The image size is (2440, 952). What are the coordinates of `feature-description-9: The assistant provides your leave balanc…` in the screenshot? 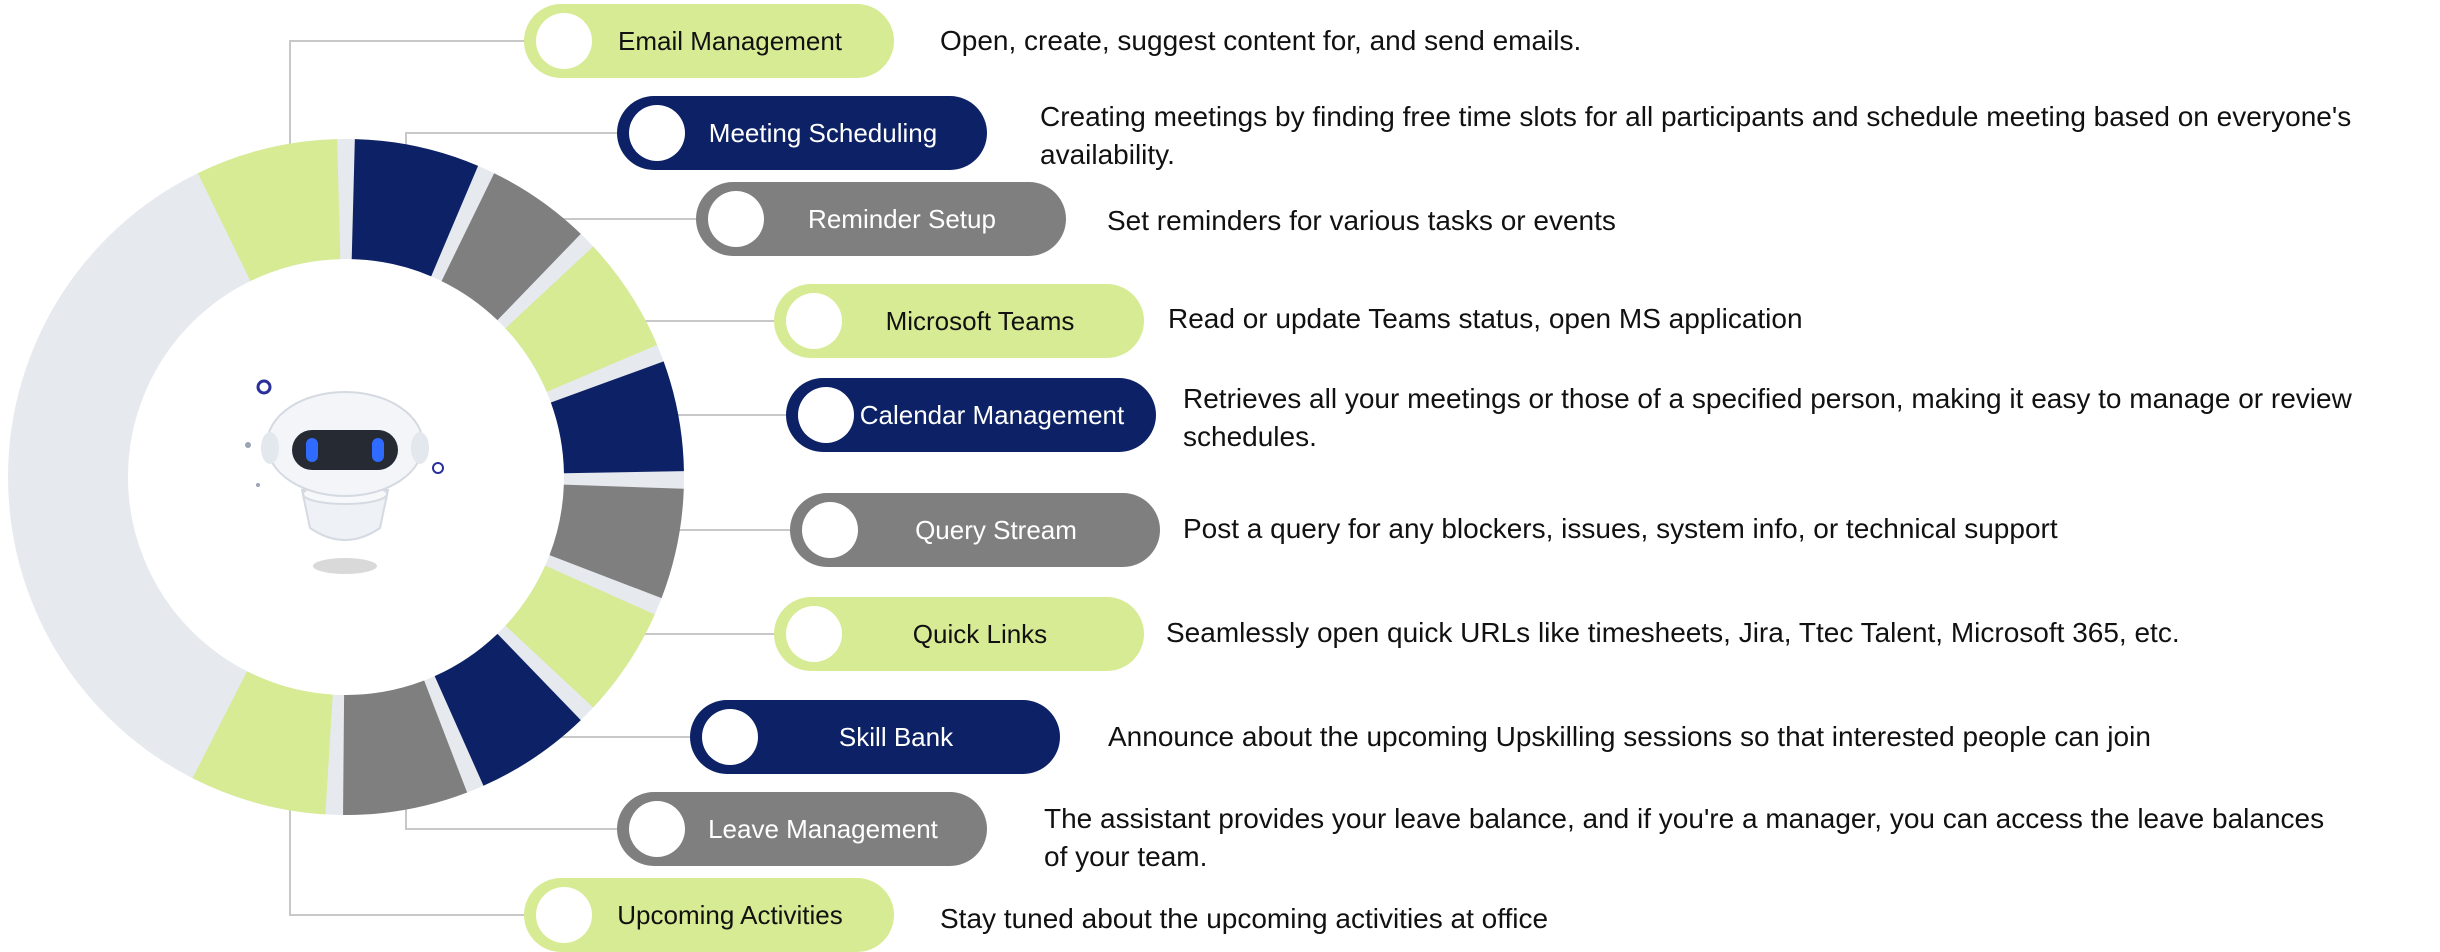 It's located at (1684, 837).